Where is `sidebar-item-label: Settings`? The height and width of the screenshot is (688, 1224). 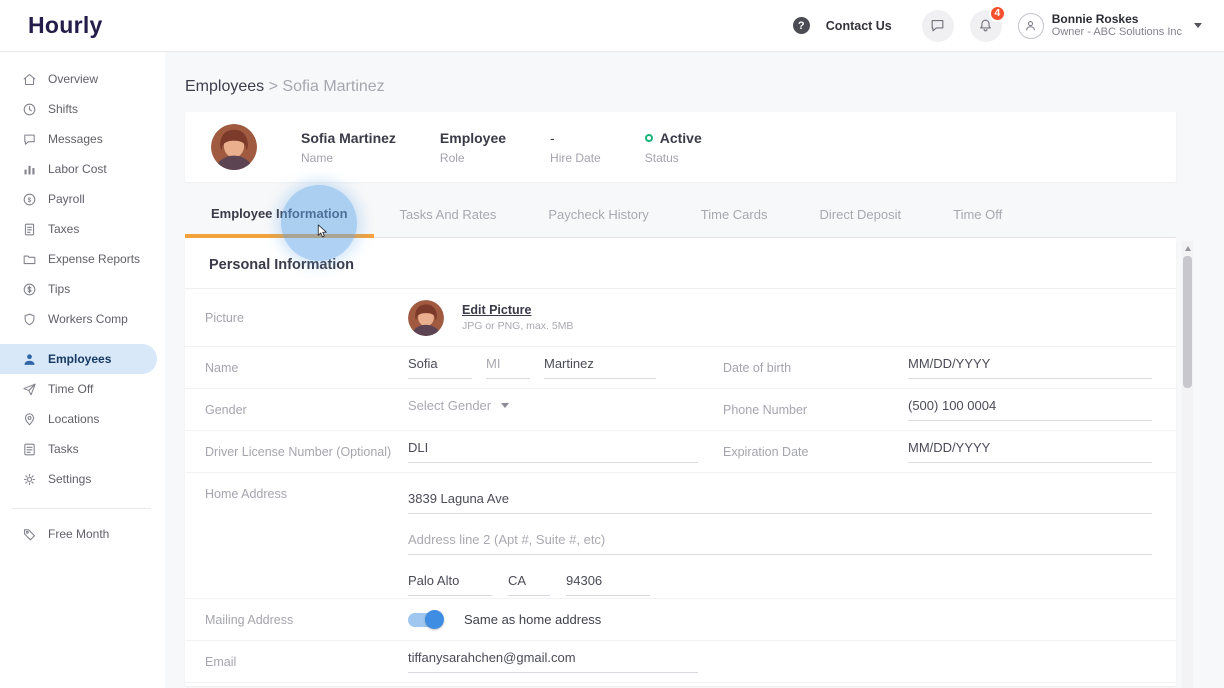 sidebar-item-label: Settings is located at coordinates (70, 479).